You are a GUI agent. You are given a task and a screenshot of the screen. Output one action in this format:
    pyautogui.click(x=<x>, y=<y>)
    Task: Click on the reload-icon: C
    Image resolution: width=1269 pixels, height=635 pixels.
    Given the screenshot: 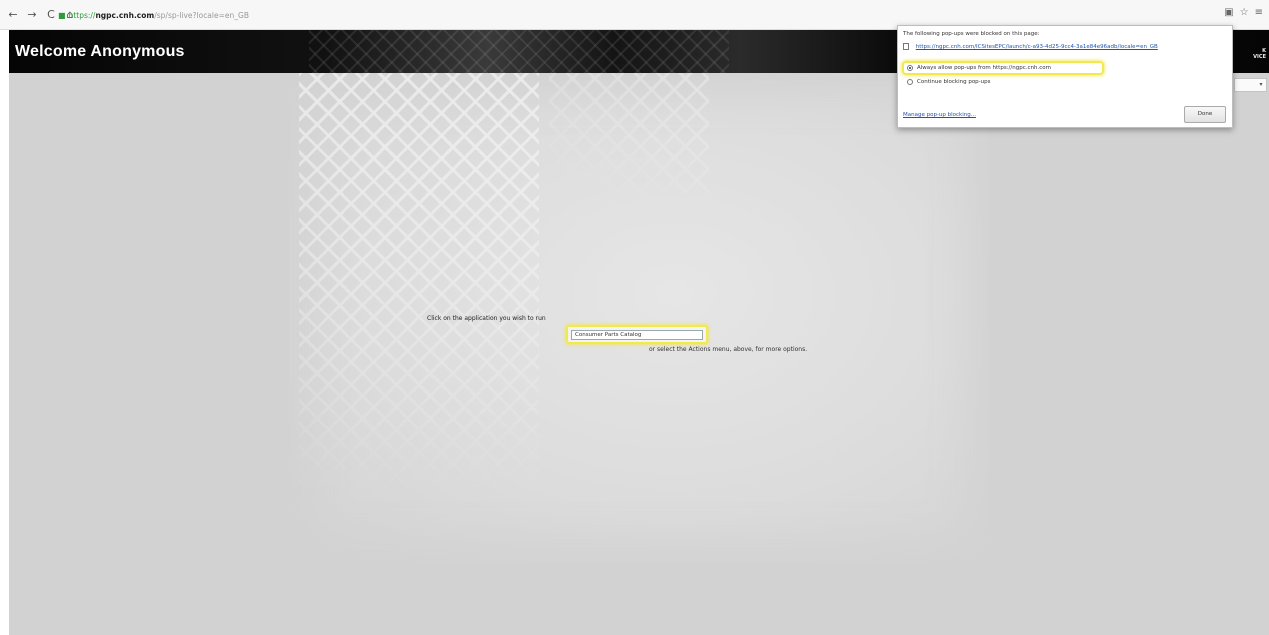 What is the action you would take?
    pyautogui.click(x=51, y=15)
    